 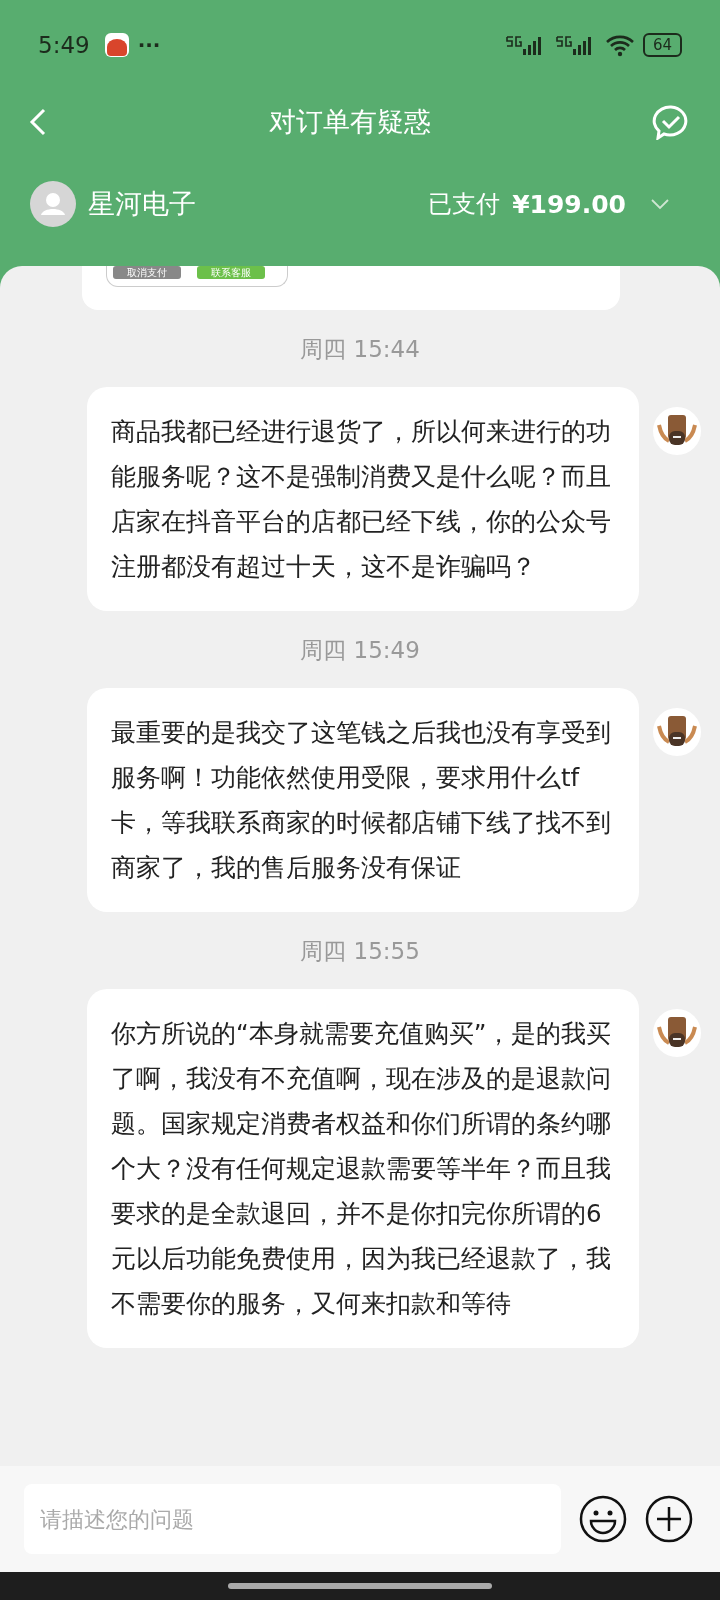 I want to click on status-more: ···, so click(x=149, y=45).